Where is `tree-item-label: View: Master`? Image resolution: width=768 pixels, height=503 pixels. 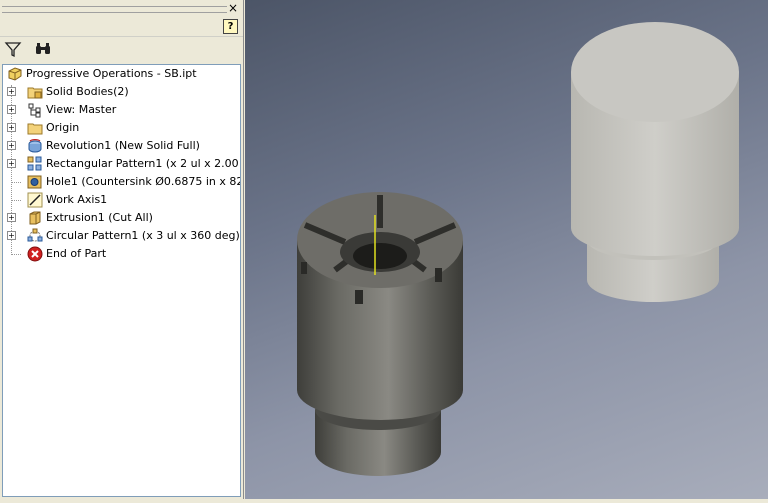
tree-item-label: View: Master is located at coordinates (81, 109).